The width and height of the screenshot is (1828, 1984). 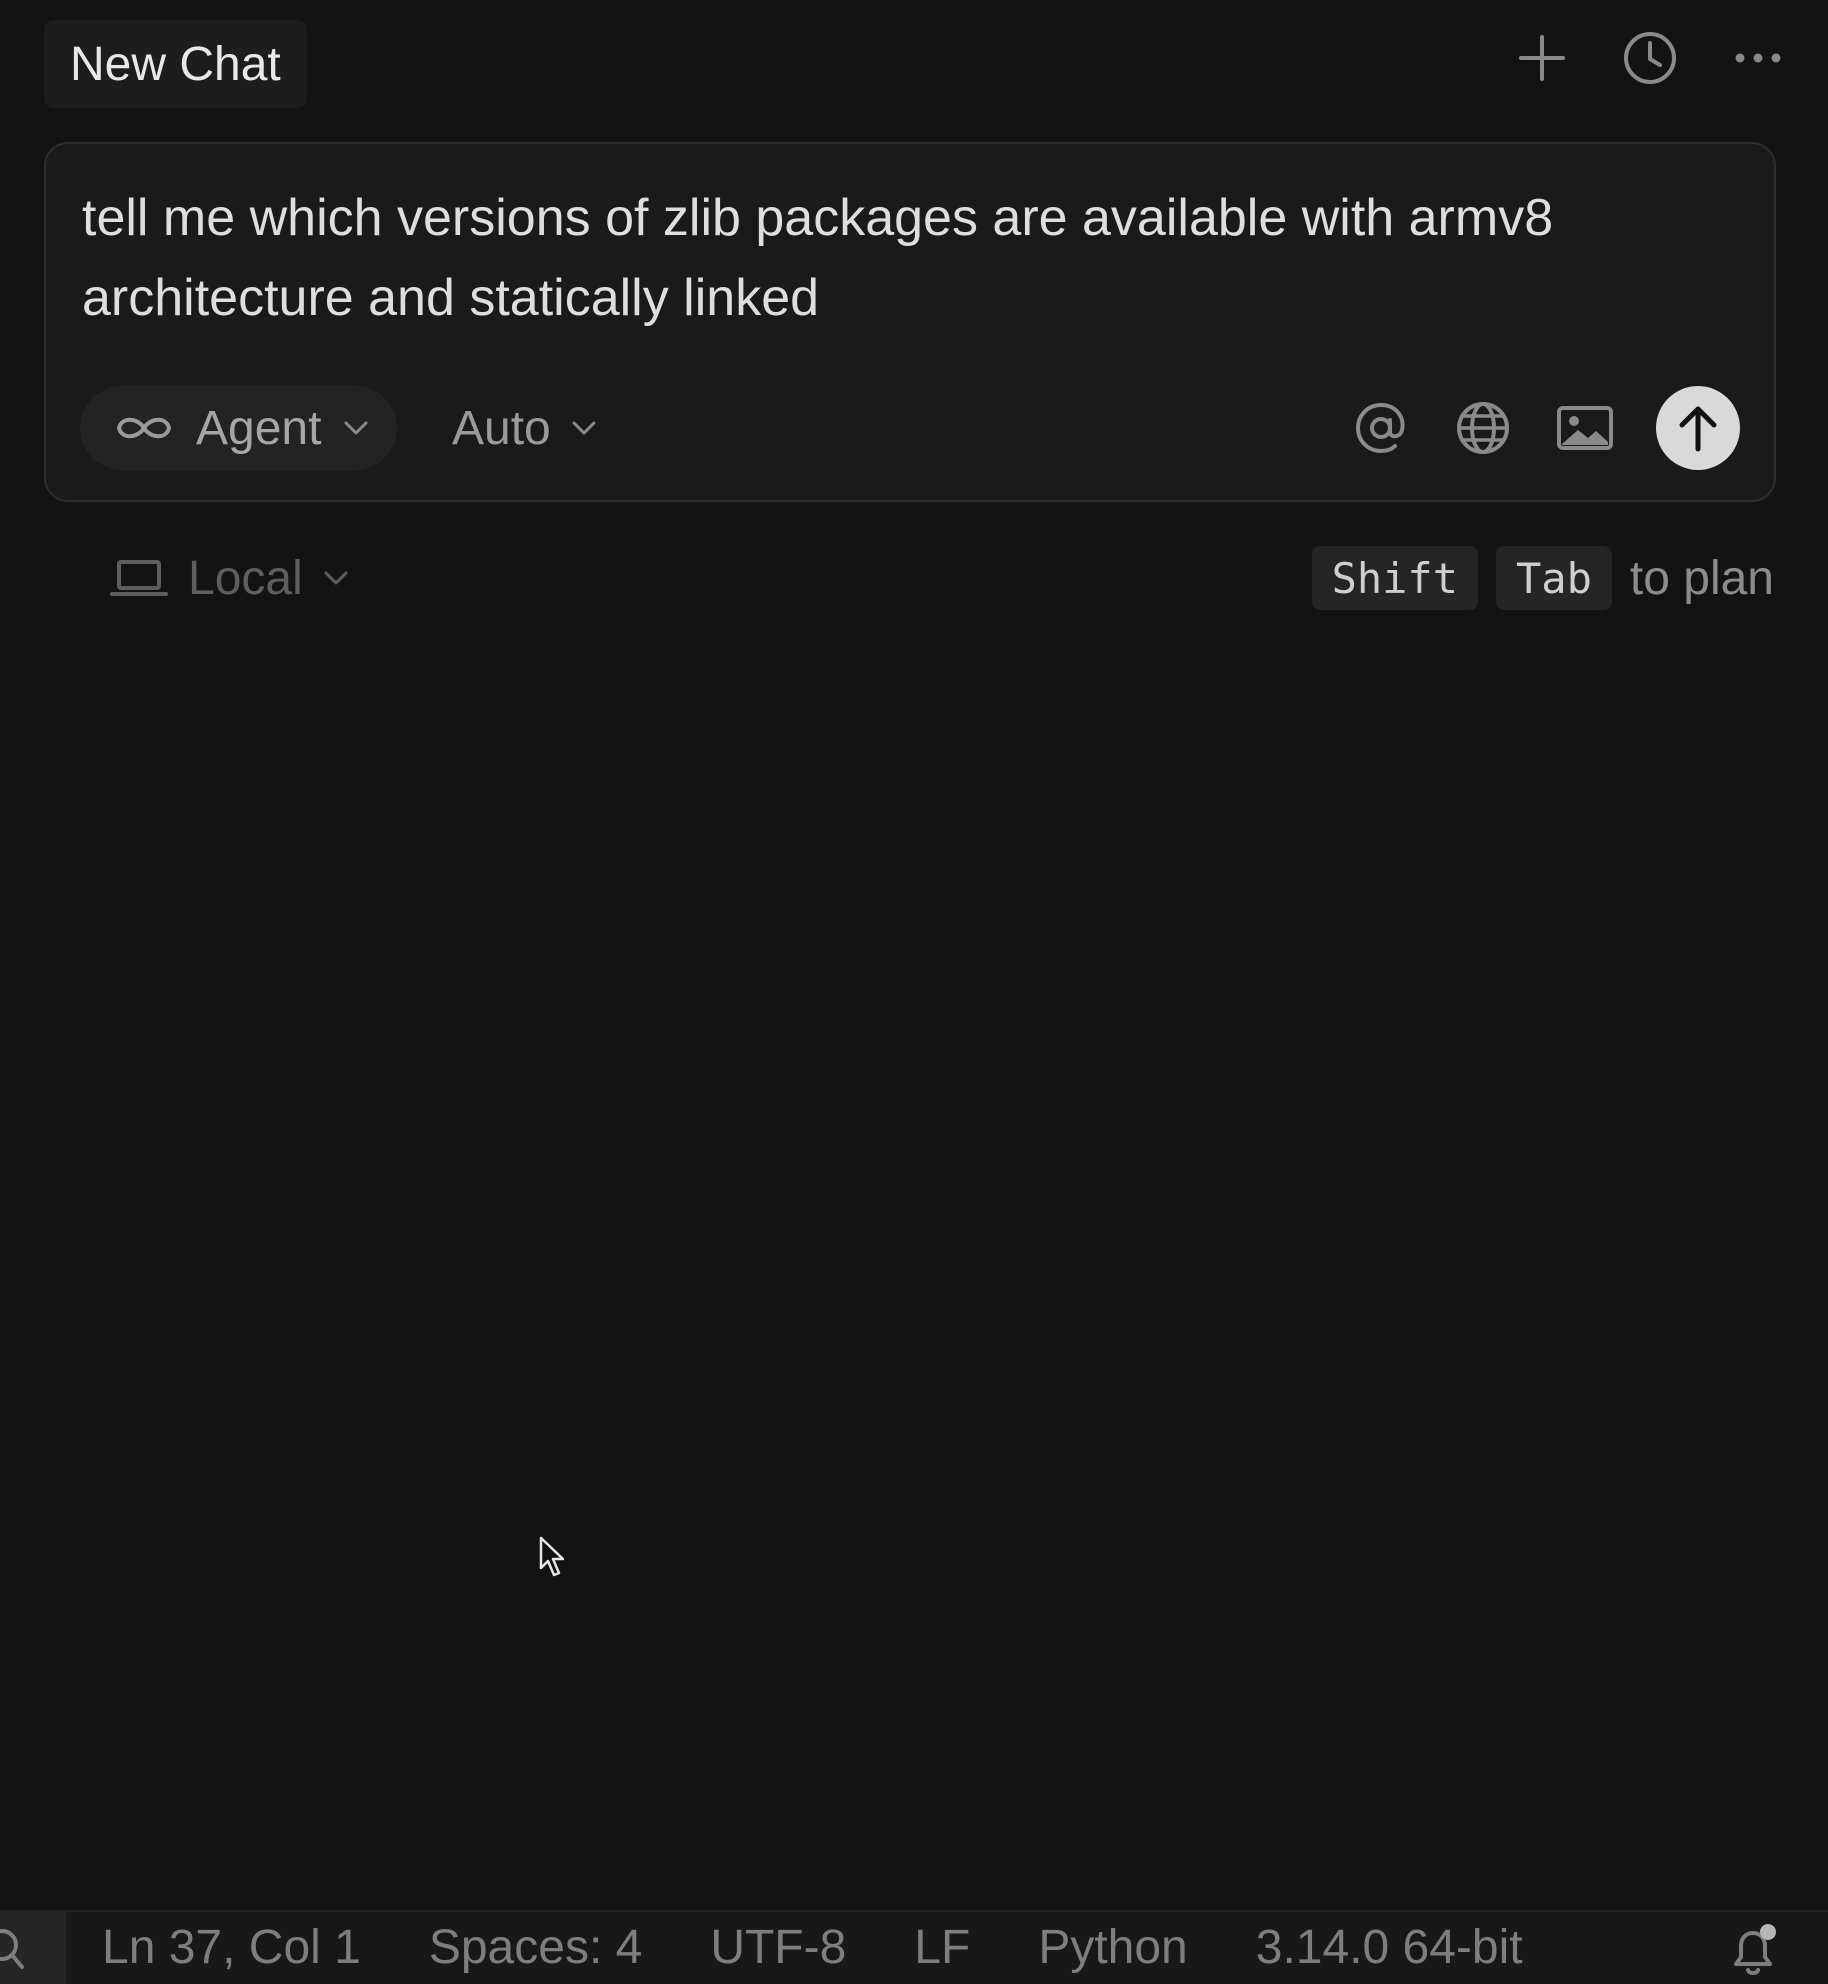 What do you see at coordinates (231, 1948) in the screenshot?
I see `cursor-position: Ln 37, Col 1` at bounding box center [231, 1948].